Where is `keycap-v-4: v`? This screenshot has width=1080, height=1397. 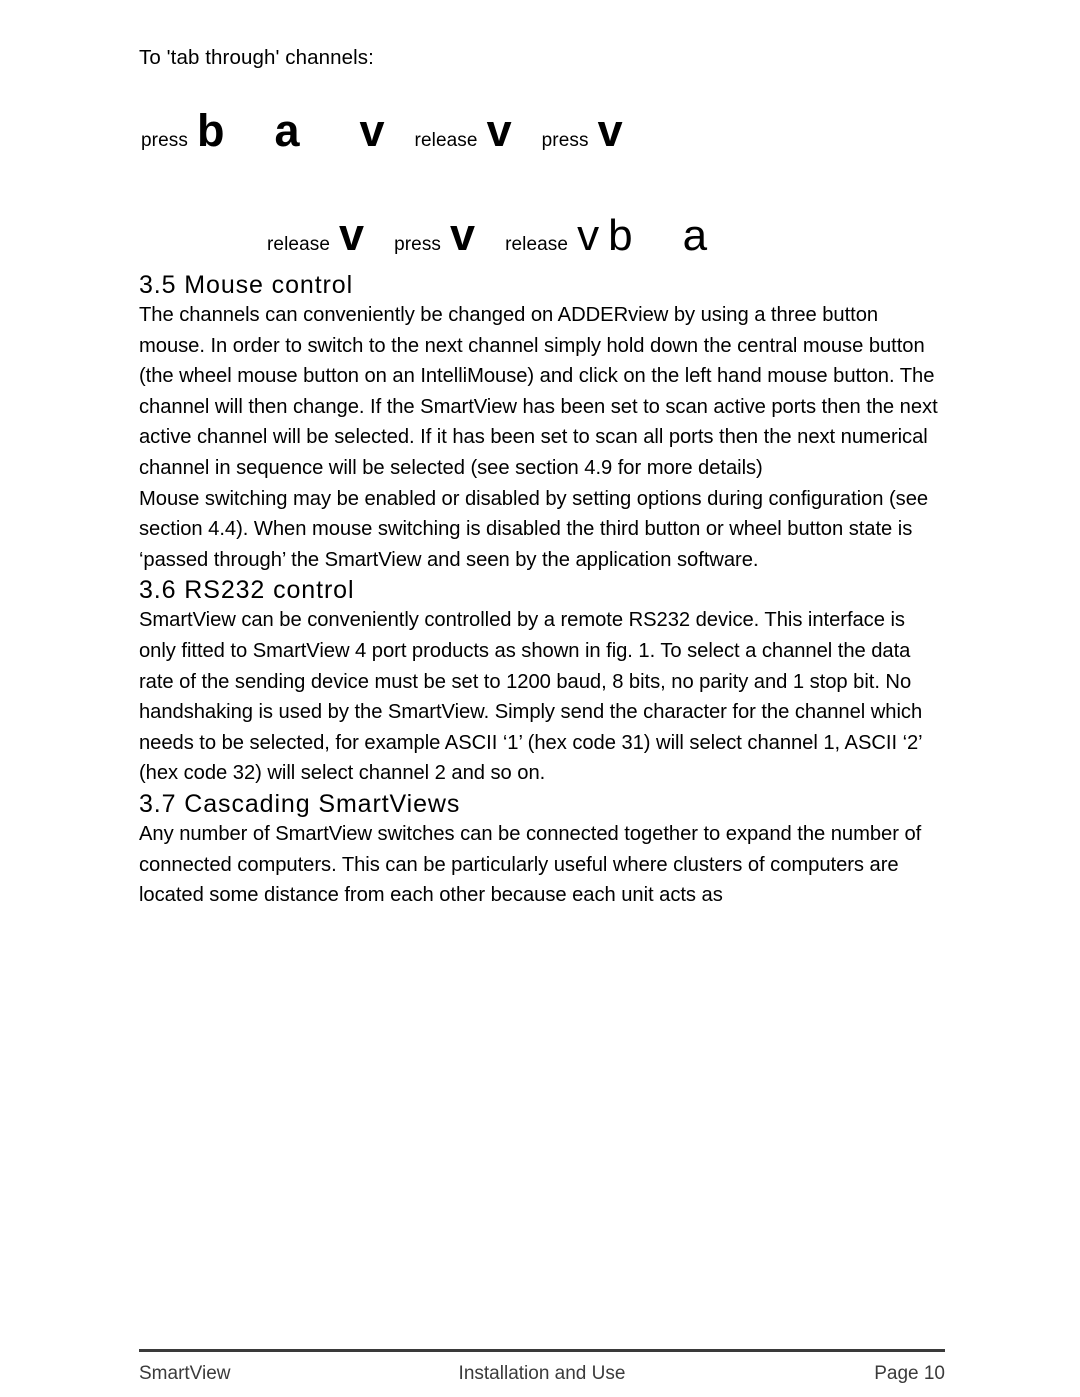
keycap-v-4: v is located at coordinates (352, 234).